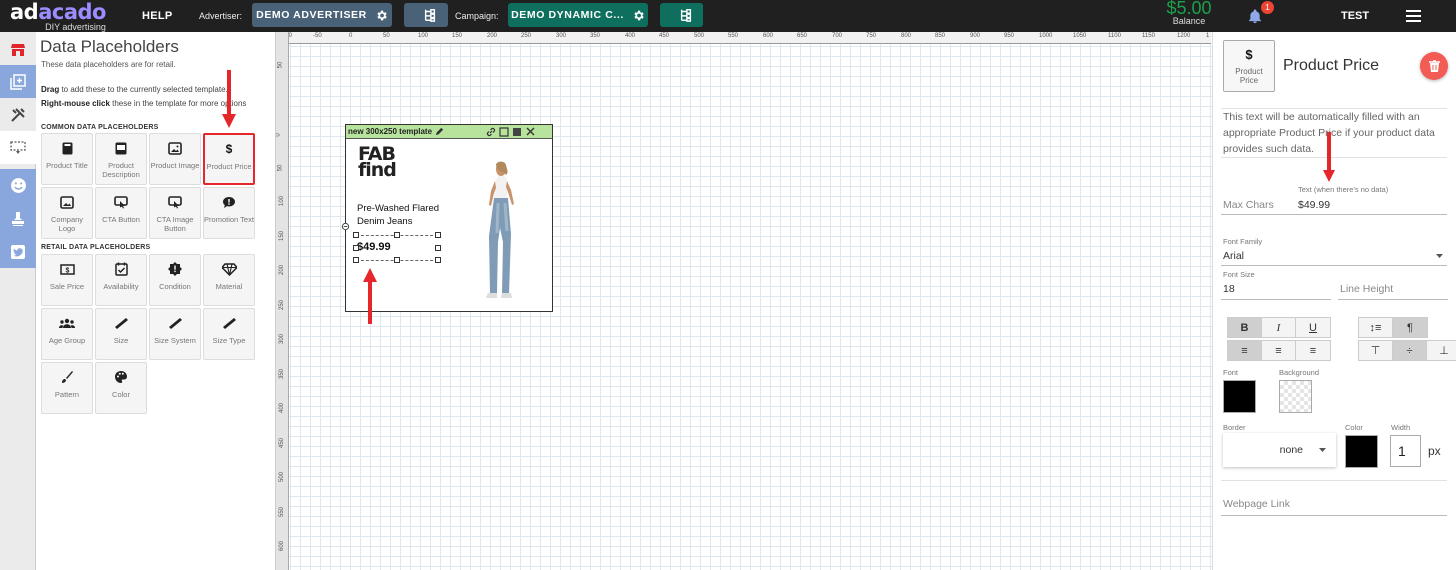 The image size is (1456, 570). Describe the element at coordinates (175, 159) in the screenshot. I see `tile-product-image: Product Image` at that location.